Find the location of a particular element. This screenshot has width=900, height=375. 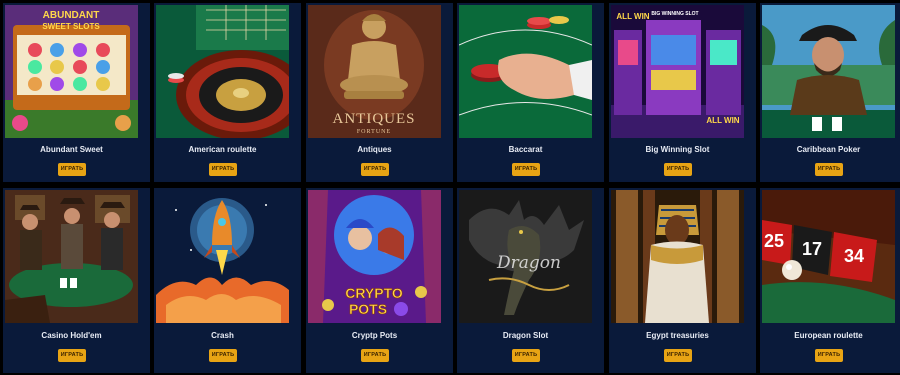

game-card-crash: Crash ИГРАТЬ is located at coordinates (227, 280).